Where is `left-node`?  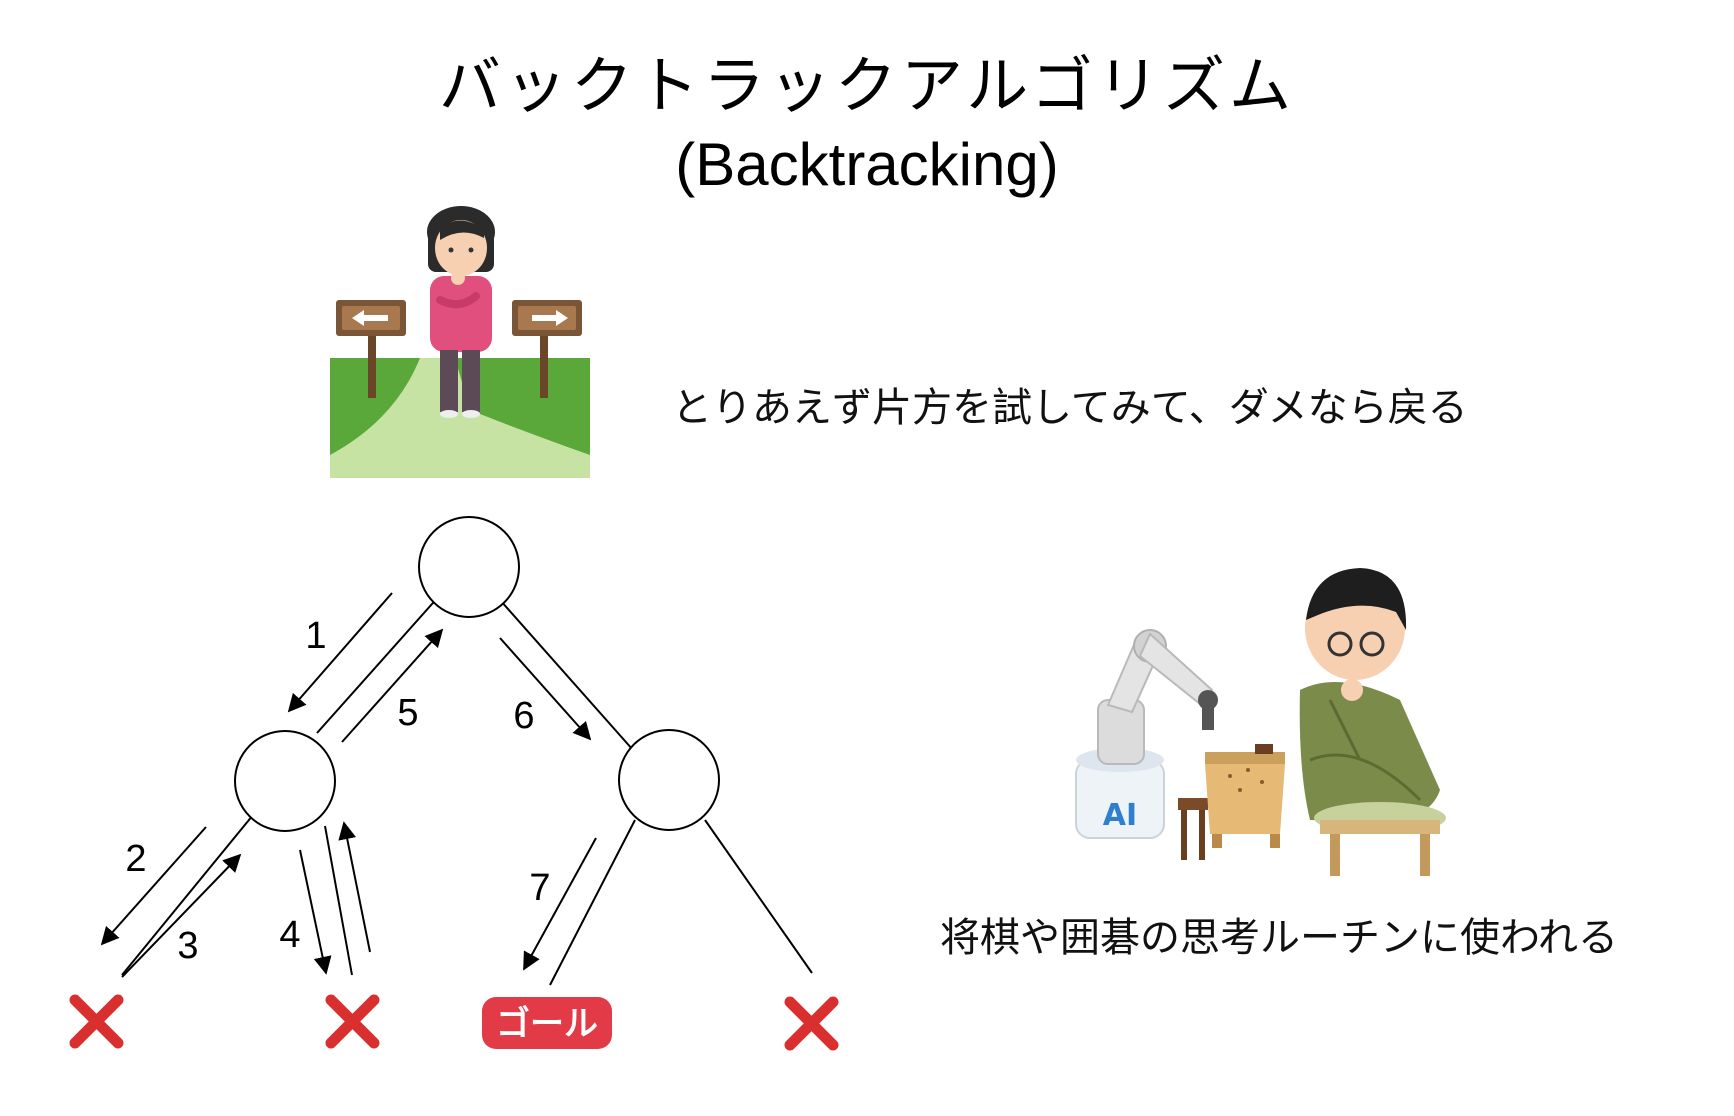 left-node is located at coordinates (285, 781).